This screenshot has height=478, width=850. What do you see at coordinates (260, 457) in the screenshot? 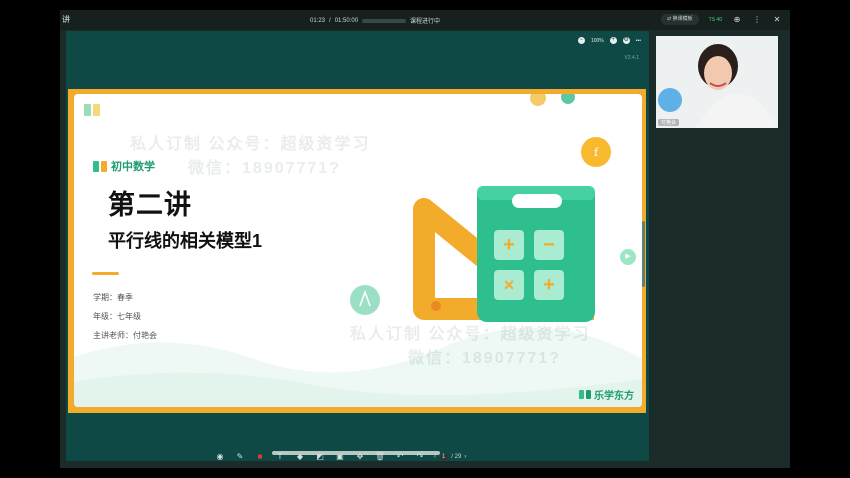
I see `color-picker-icon: ■` at bounding box center [260, 457].